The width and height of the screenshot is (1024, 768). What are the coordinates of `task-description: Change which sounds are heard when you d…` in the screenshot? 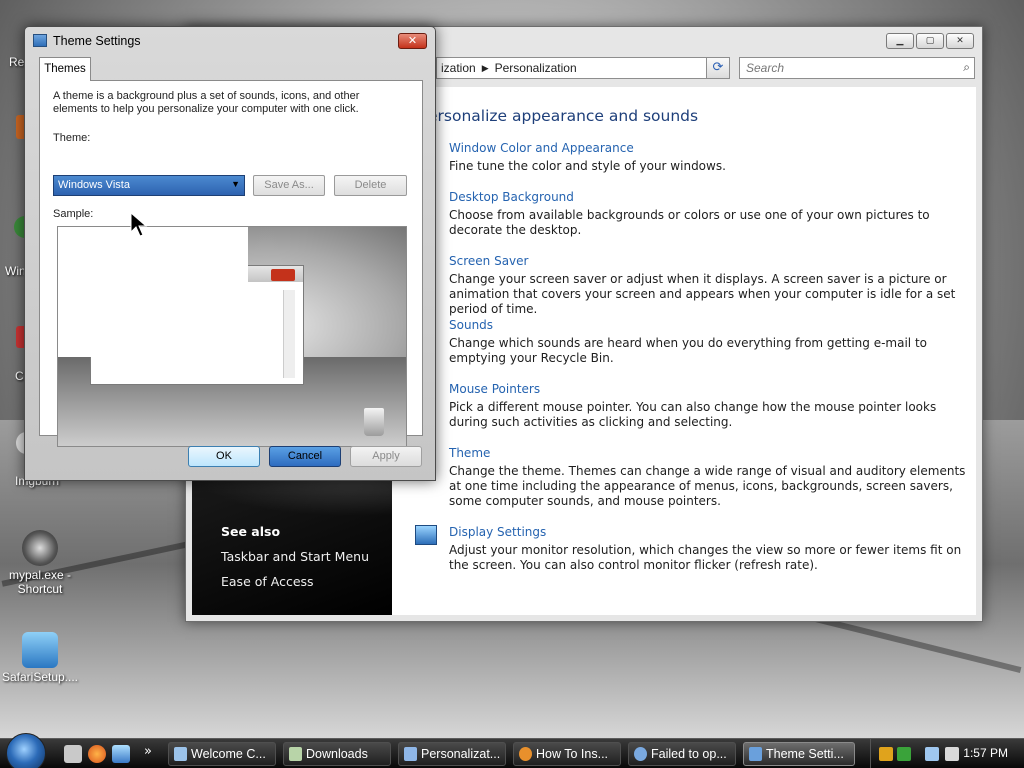 It's located at (688, 350).